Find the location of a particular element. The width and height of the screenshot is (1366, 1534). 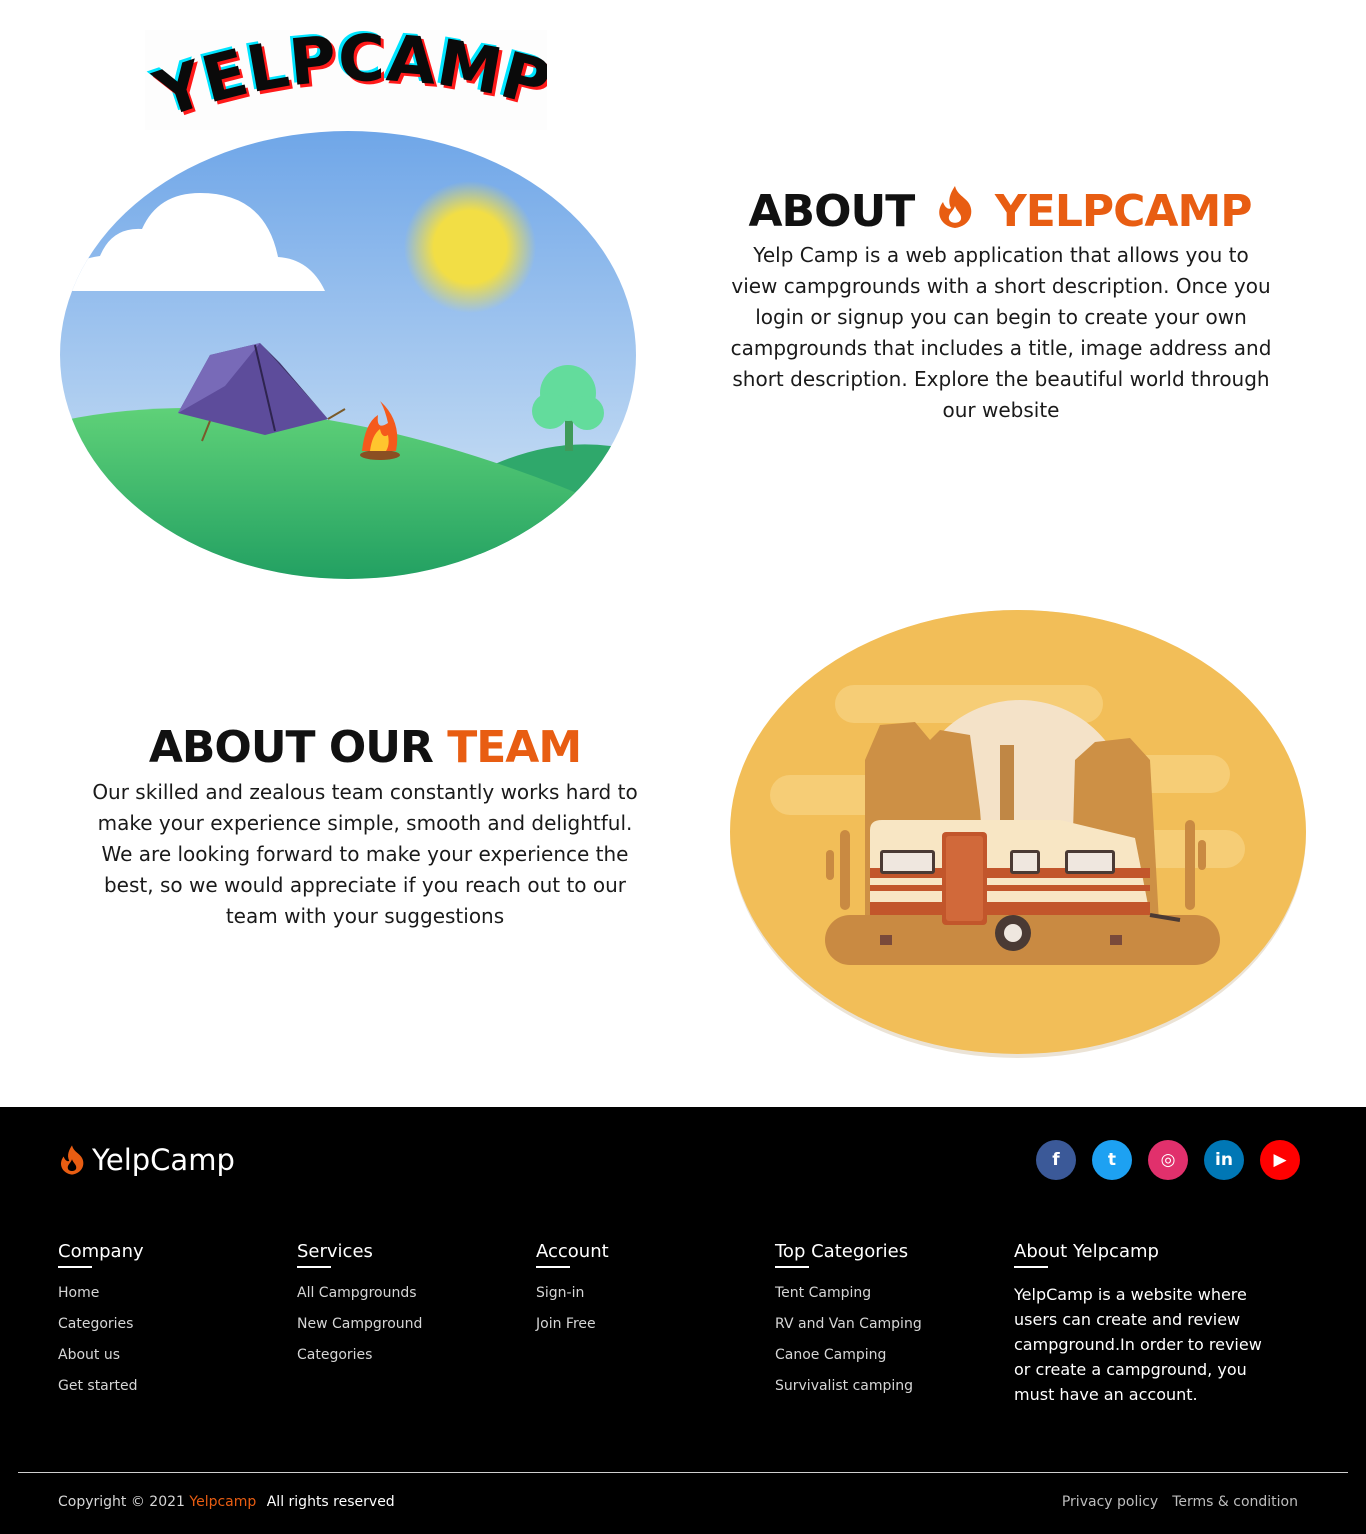

facebook-icon: f is located at coordinates (1056, 1160).